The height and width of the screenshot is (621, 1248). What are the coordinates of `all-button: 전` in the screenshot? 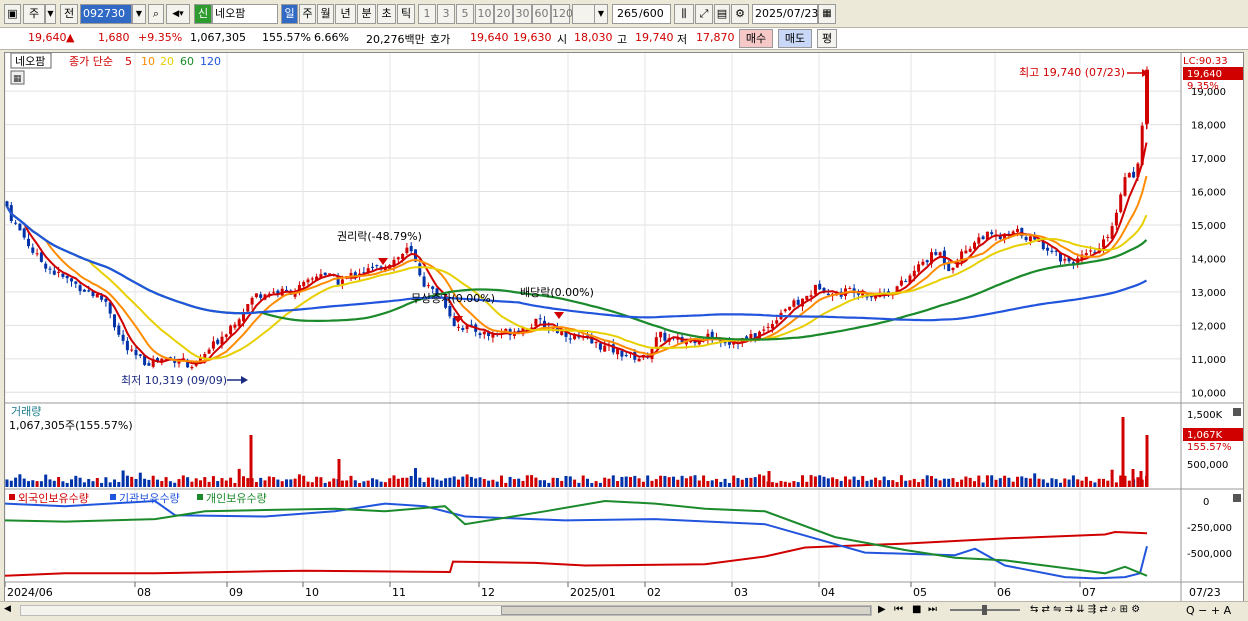 It's located at (69, 14).